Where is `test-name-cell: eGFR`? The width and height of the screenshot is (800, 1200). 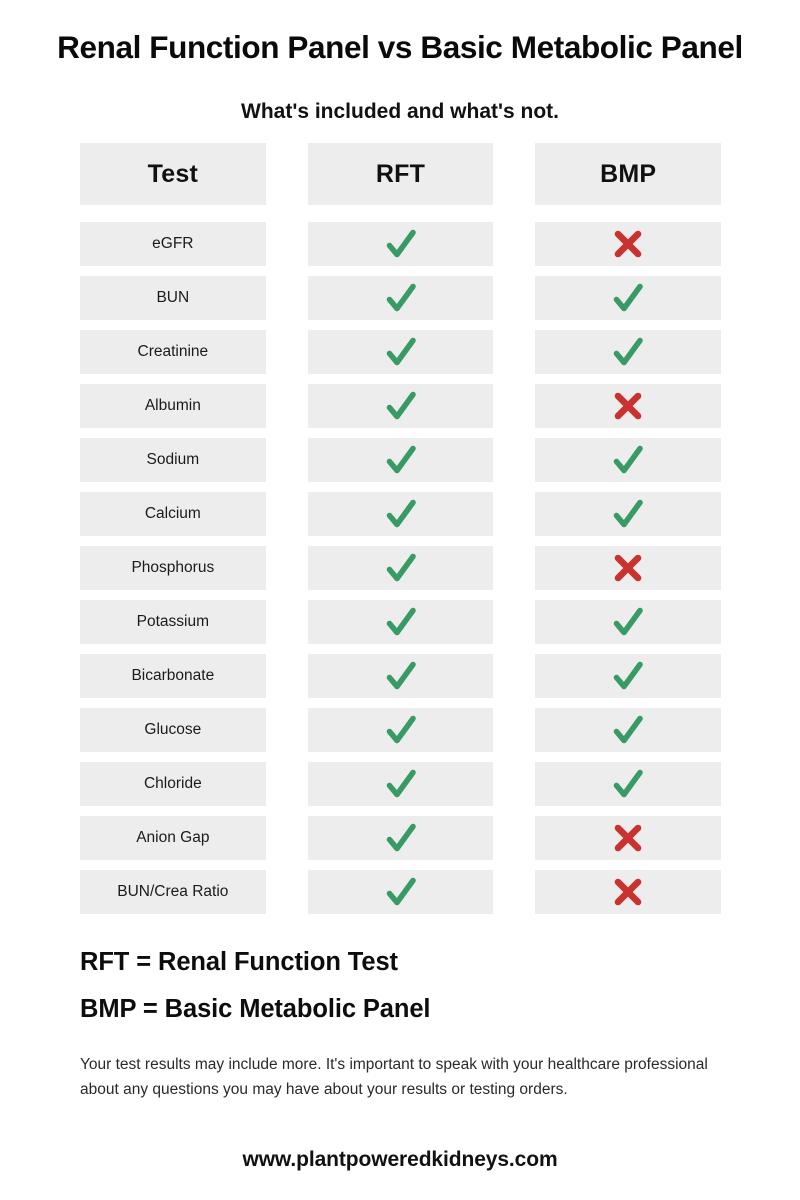
test-name-cell: eGFR is located at coordinates (173, 244).